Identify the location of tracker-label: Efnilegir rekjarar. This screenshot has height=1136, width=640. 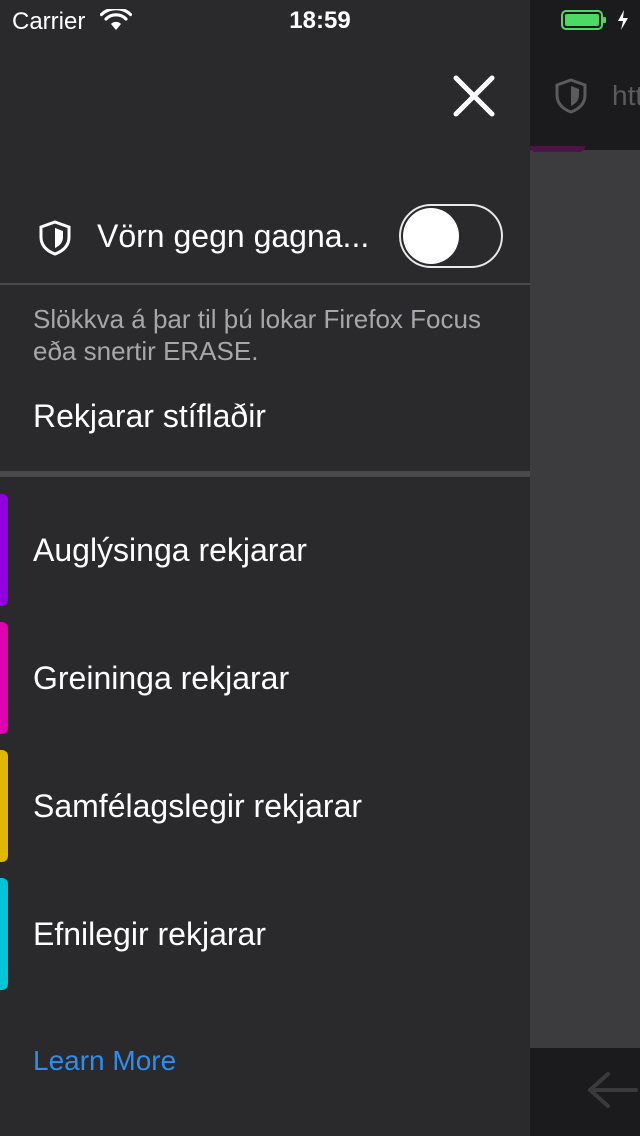
(149, 934).